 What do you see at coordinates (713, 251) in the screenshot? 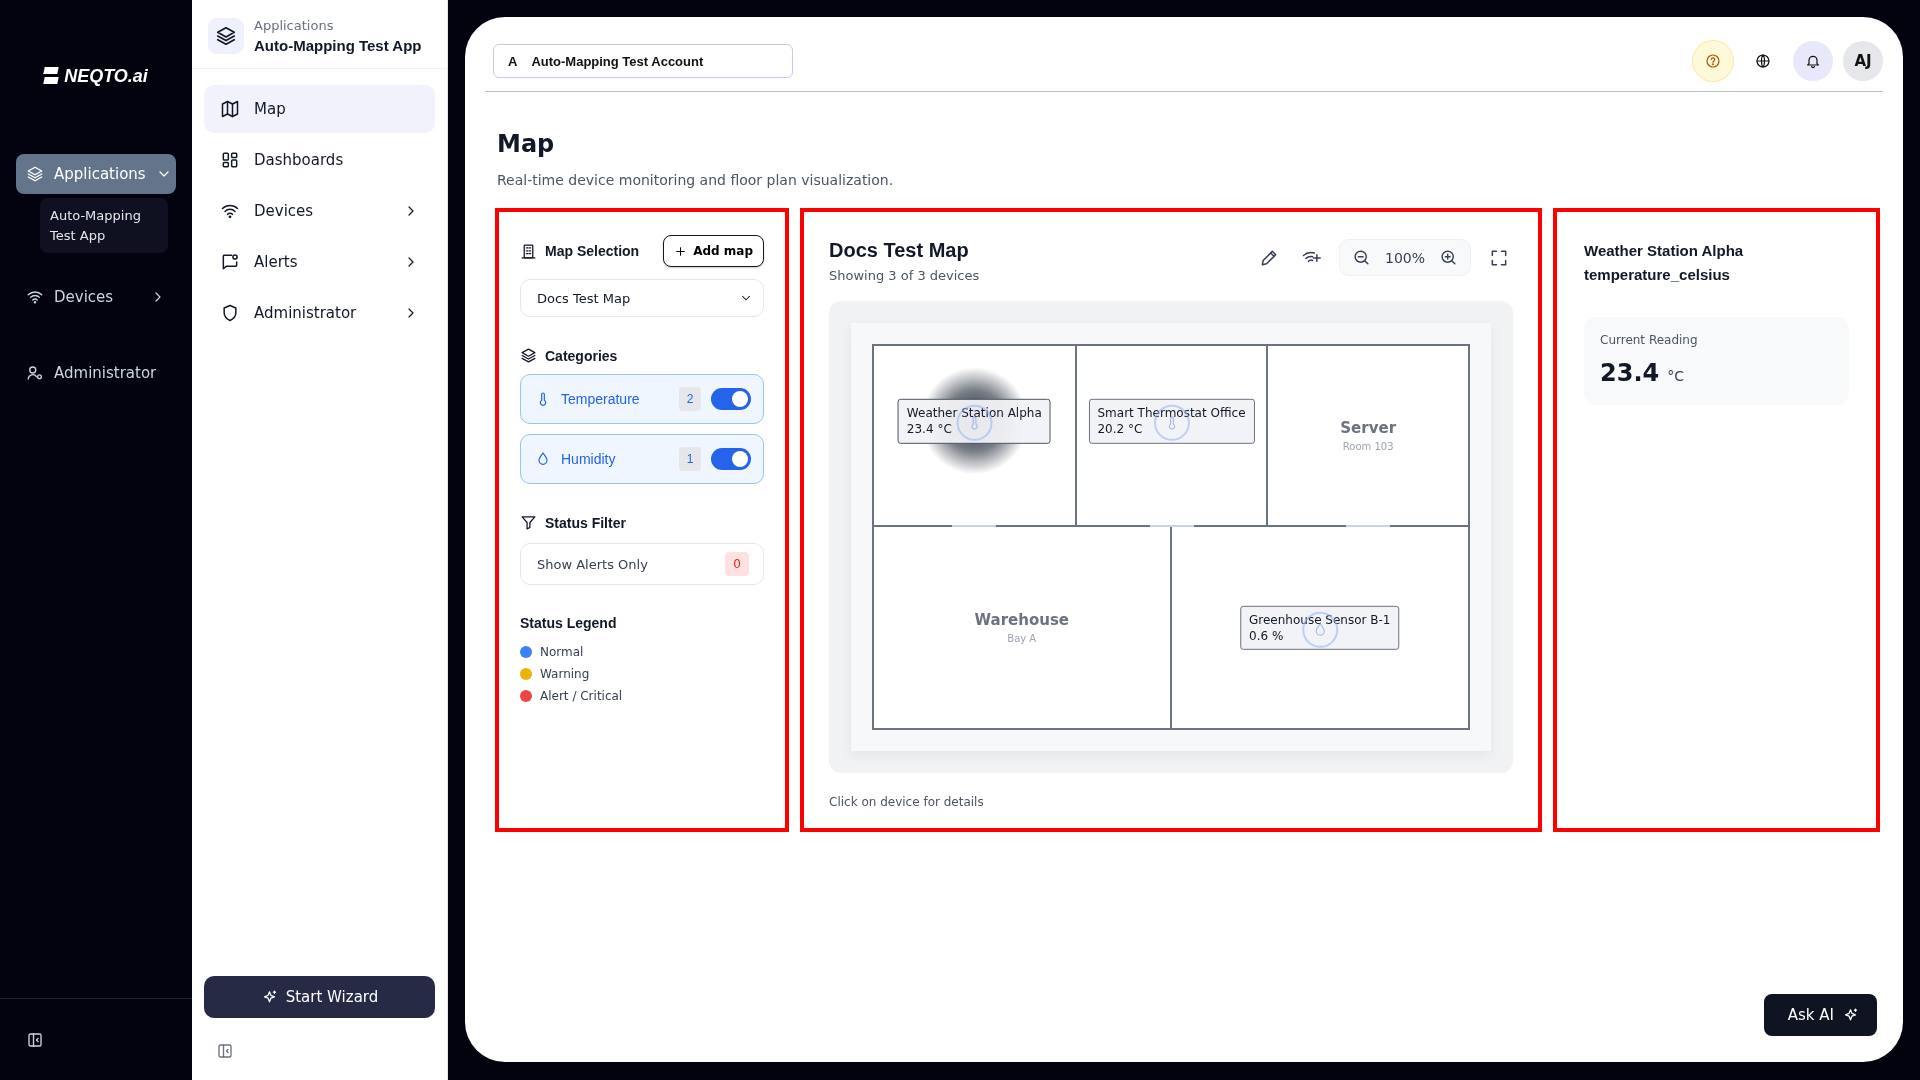
I see `add-map-button: Add map` at bounding box center [713, 251].